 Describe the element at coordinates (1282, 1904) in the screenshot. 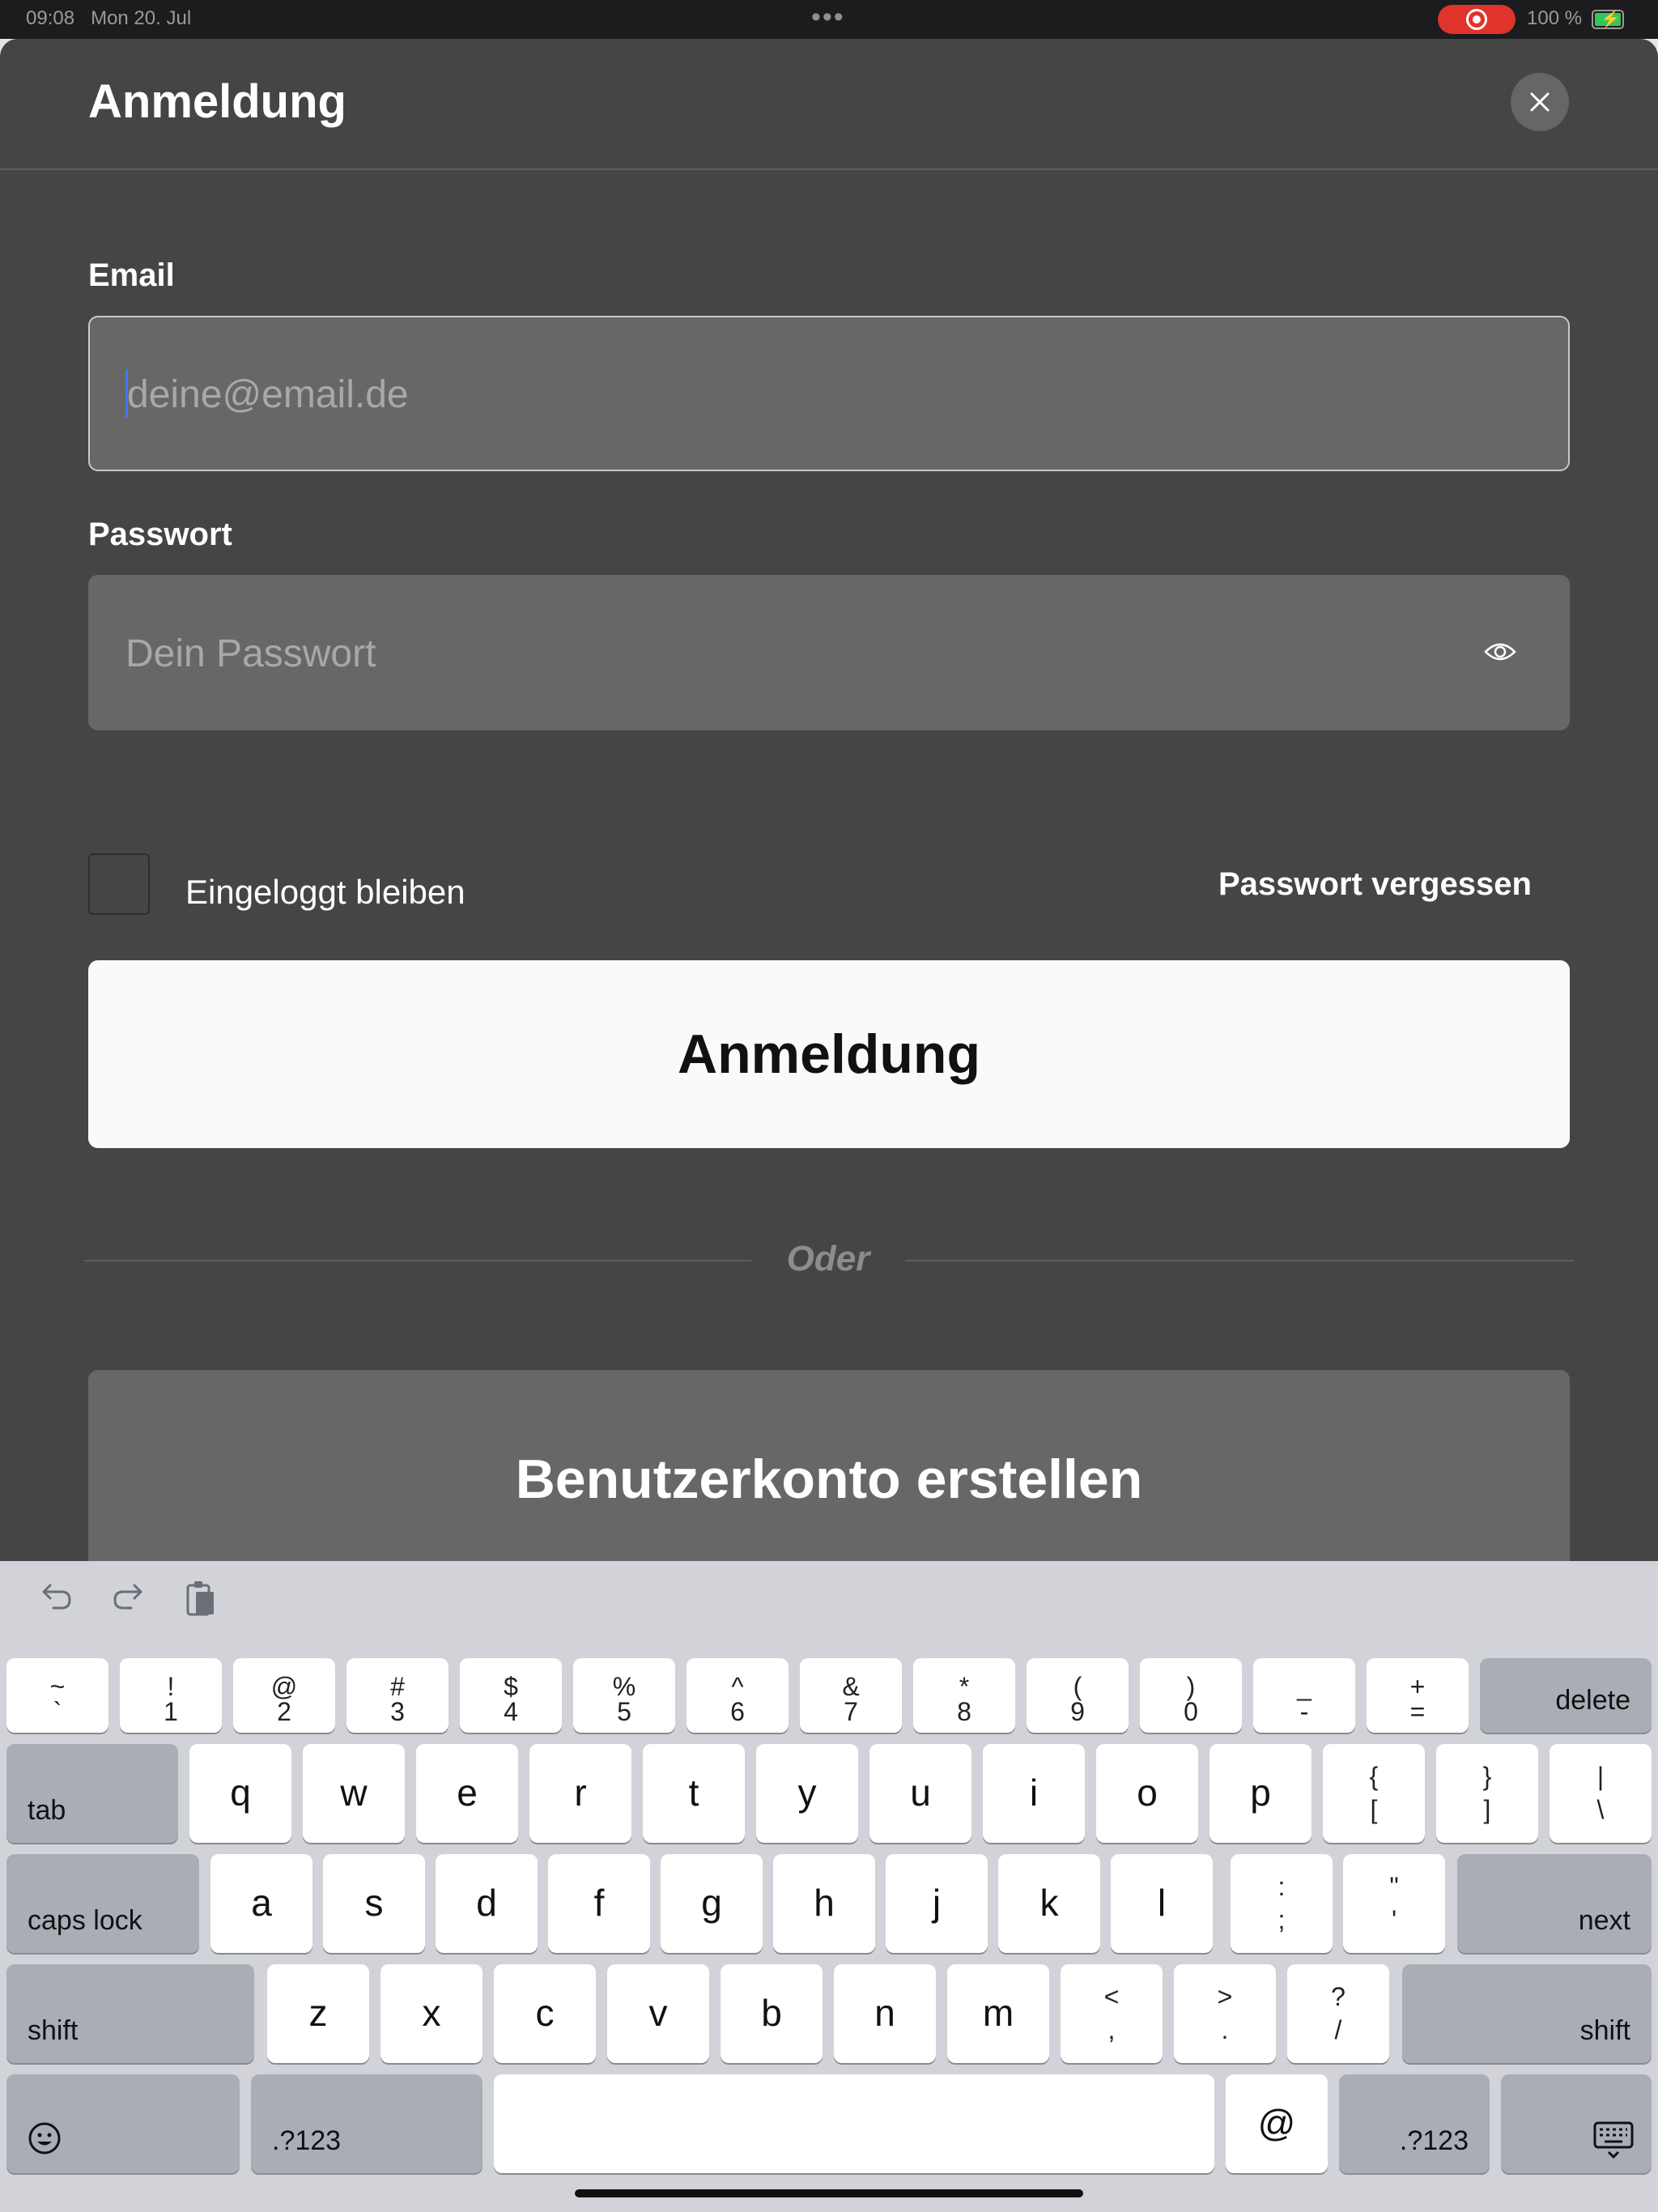

I see `key-symbol-row3-1: :;` at that location.